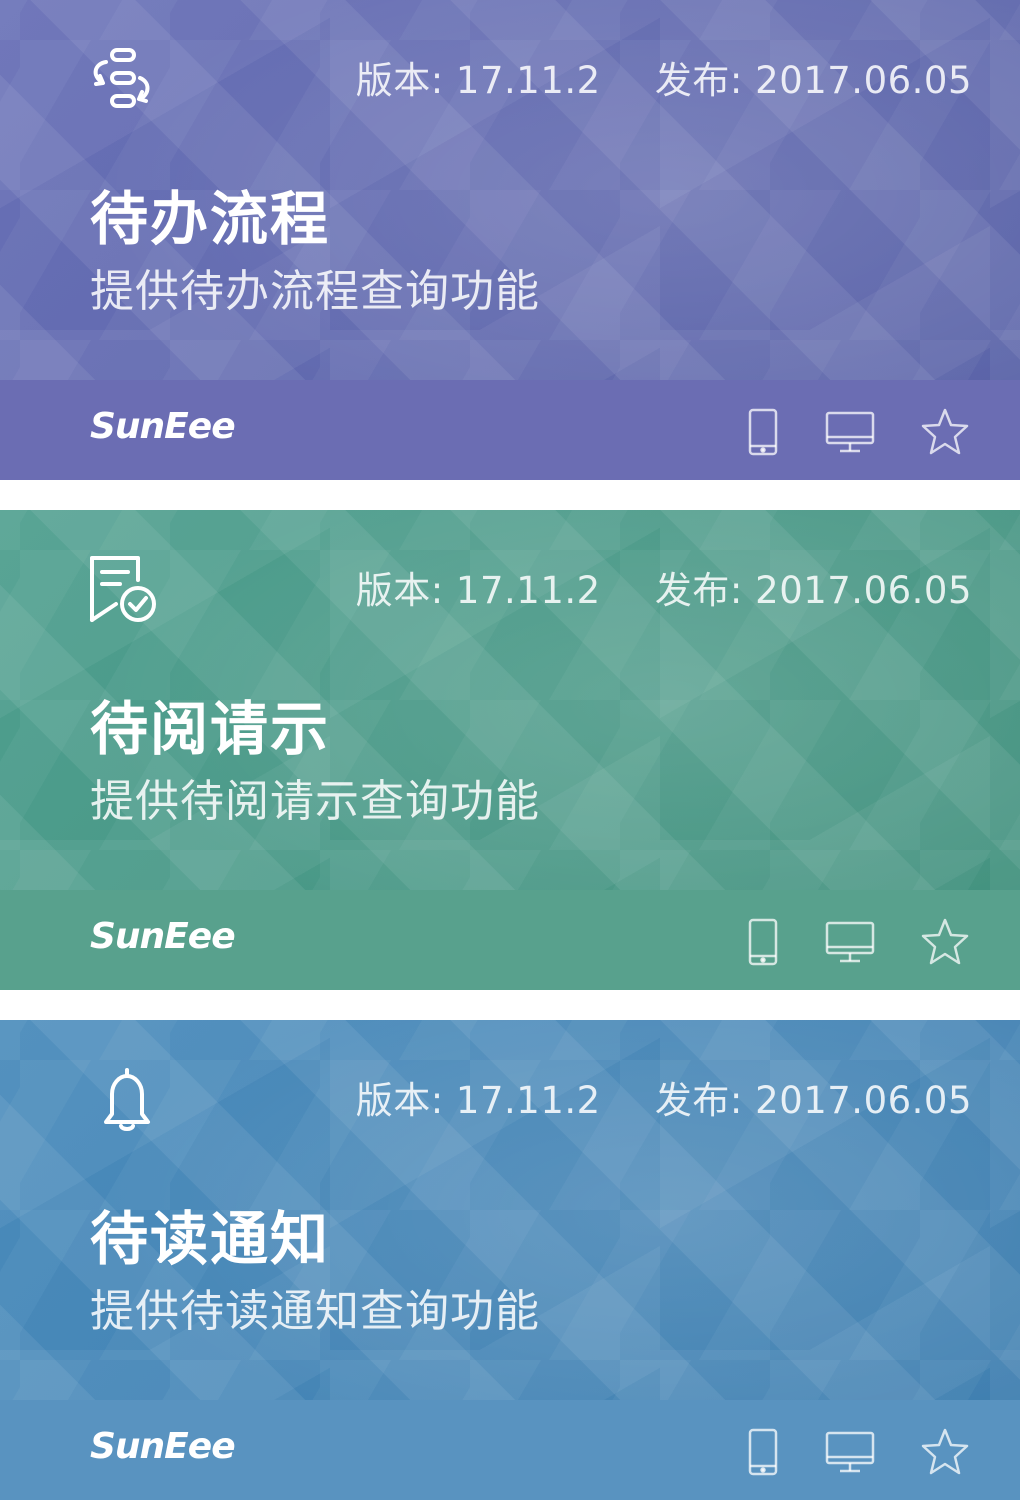 The image size is (1020, 1501). I want to click on document-check-icon, so click(122, 588).